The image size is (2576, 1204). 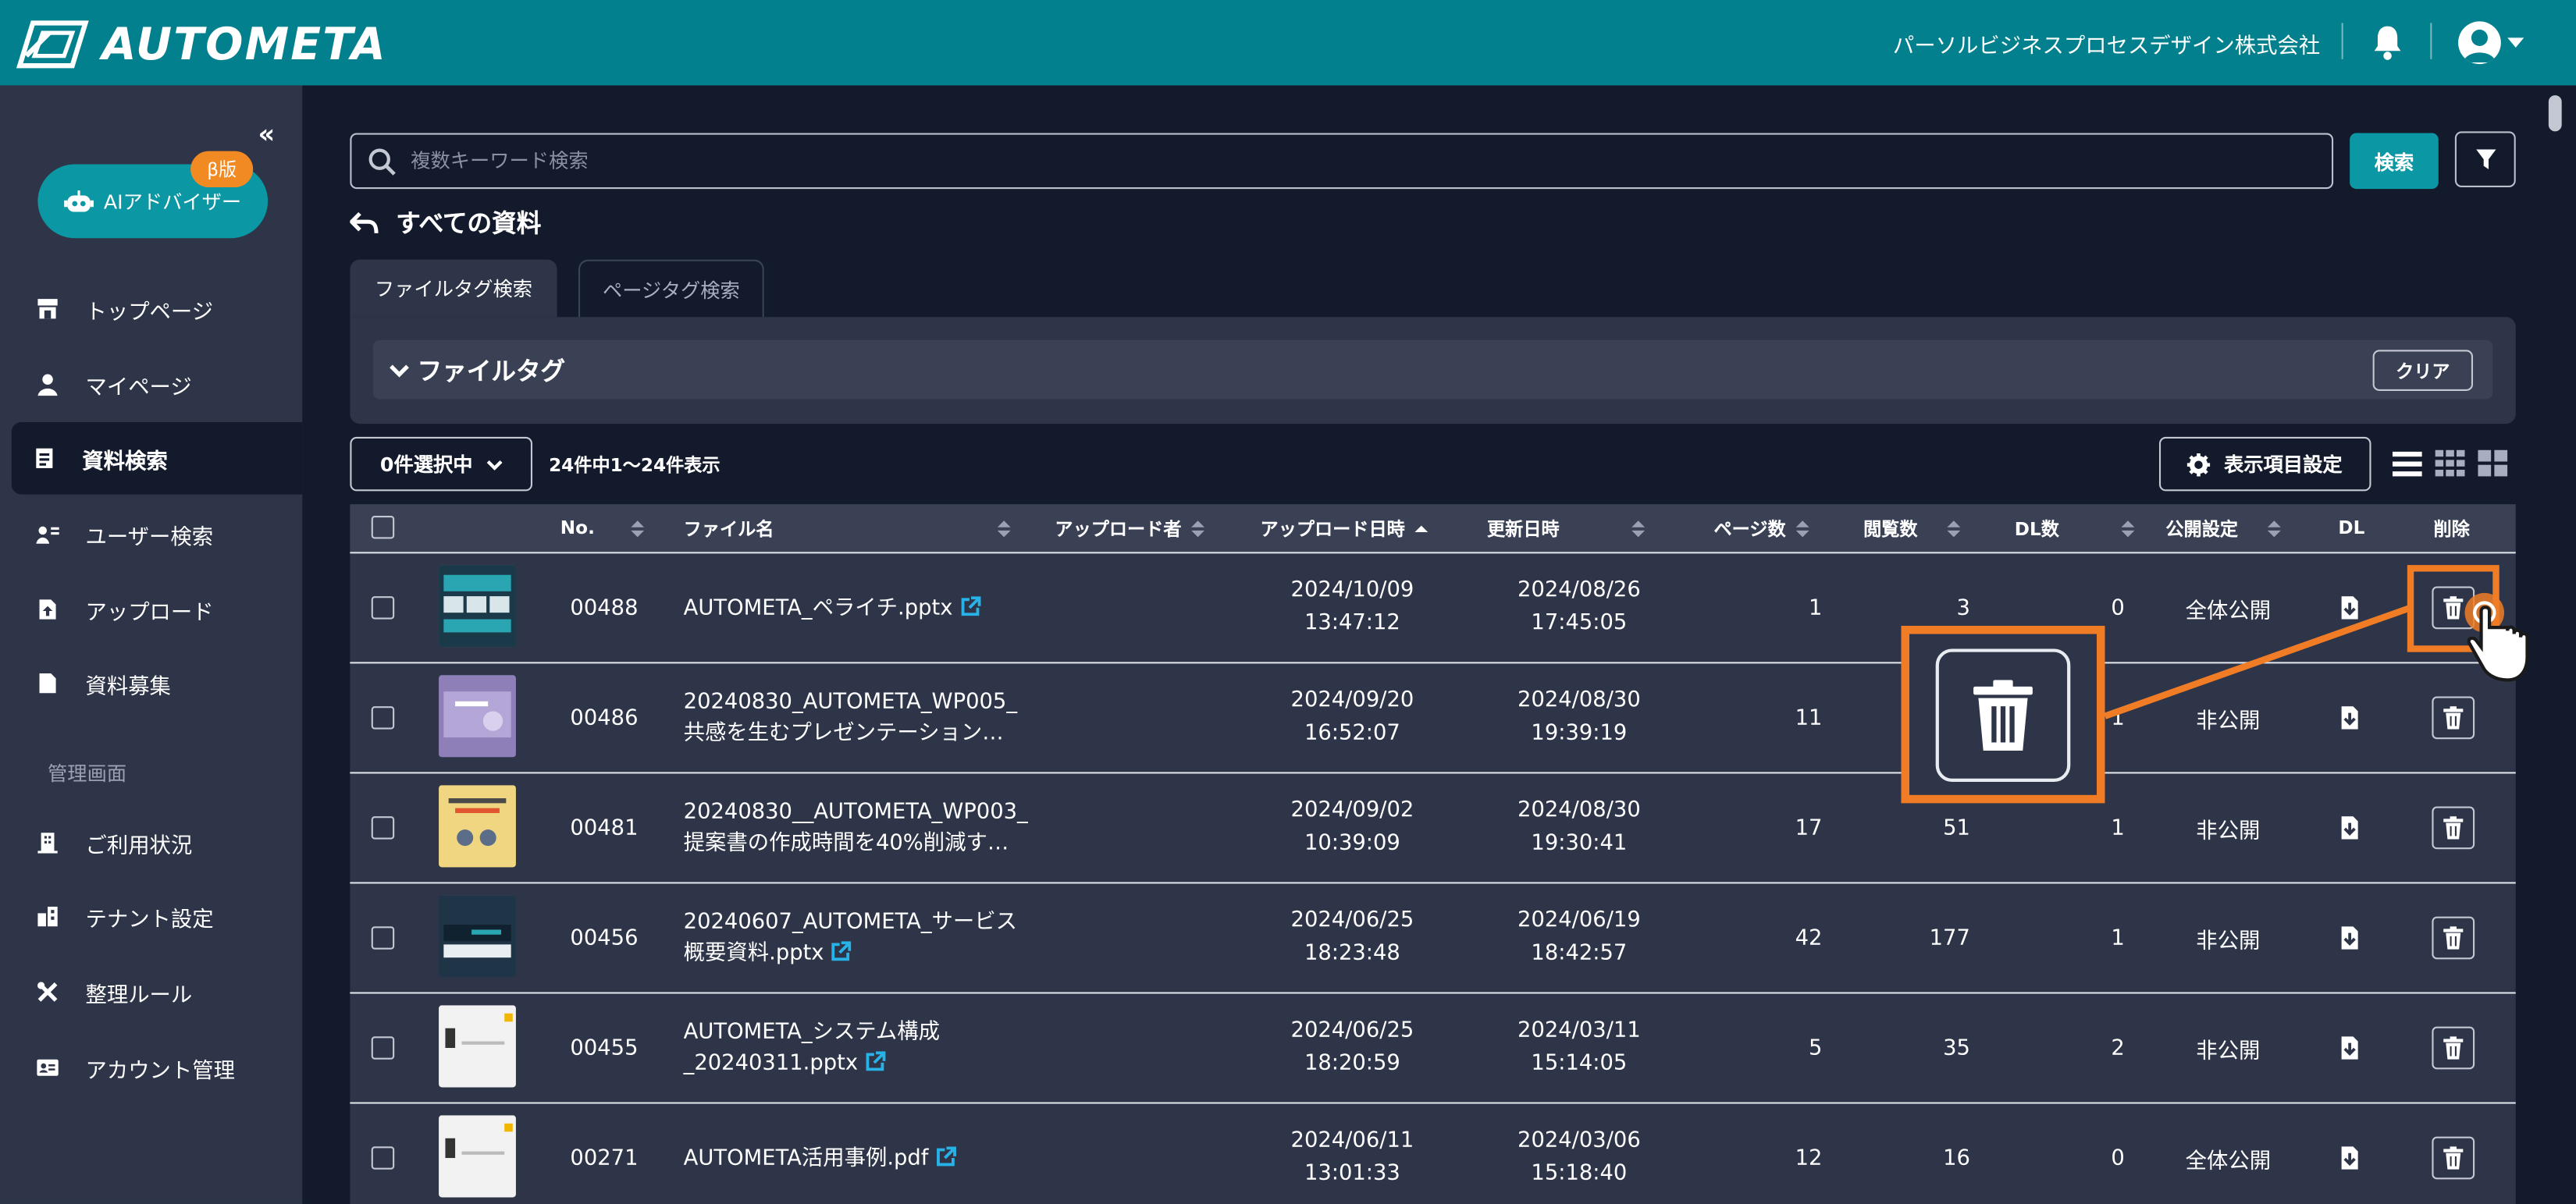 I want to click on delete-callout-button, so click(x=2003, y=715).